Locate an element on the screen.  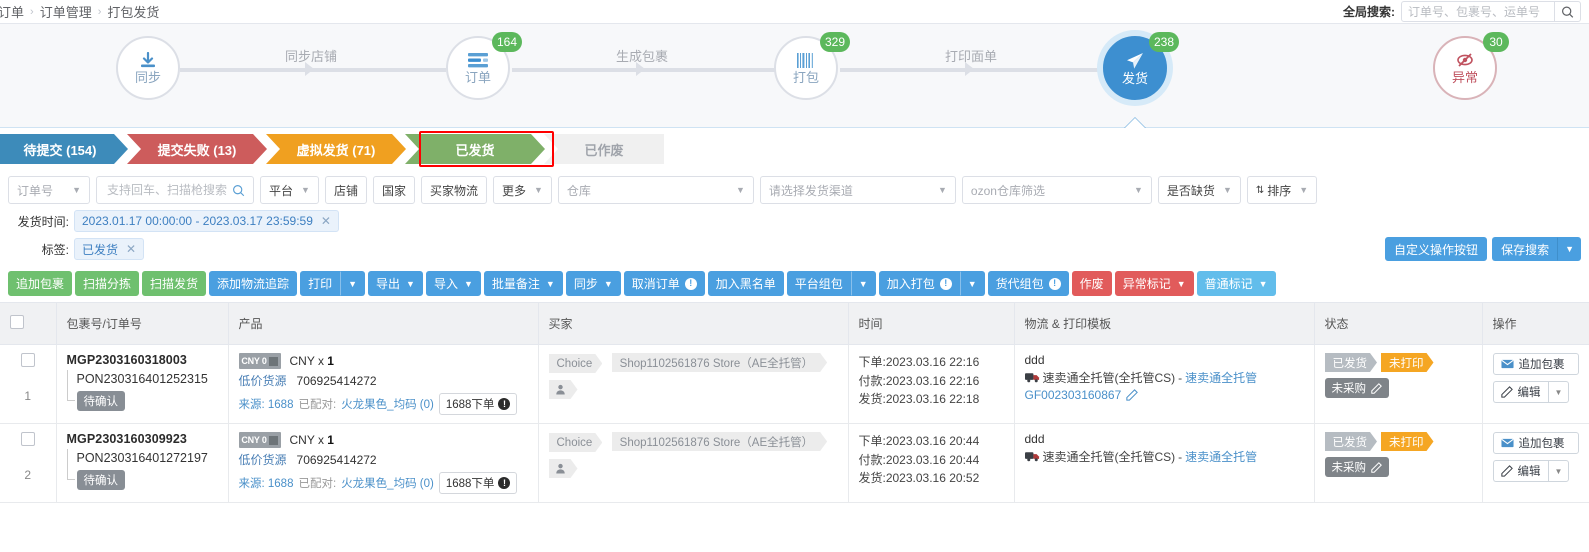
step-abnormal: 异常 30 is located at coordinates (1471, 66).